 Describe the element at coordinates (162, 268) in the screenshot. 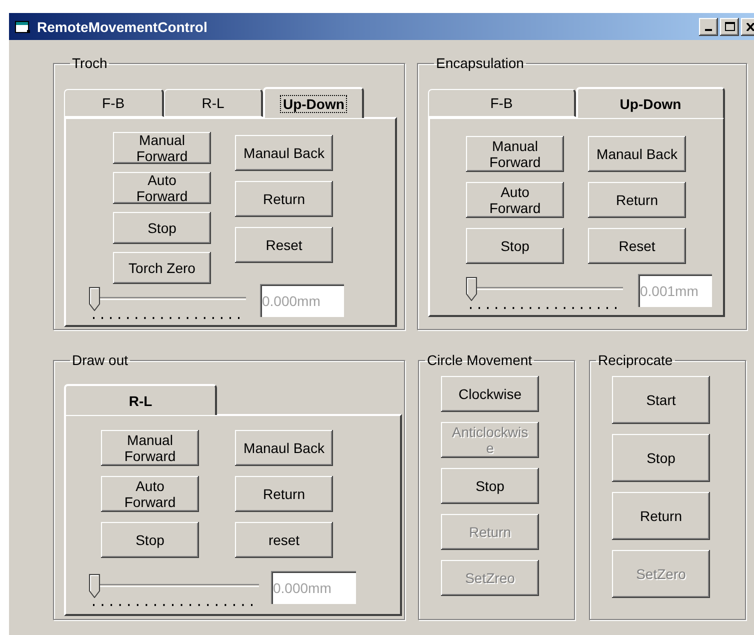

I see `push-button: Torch Zero` at that location.